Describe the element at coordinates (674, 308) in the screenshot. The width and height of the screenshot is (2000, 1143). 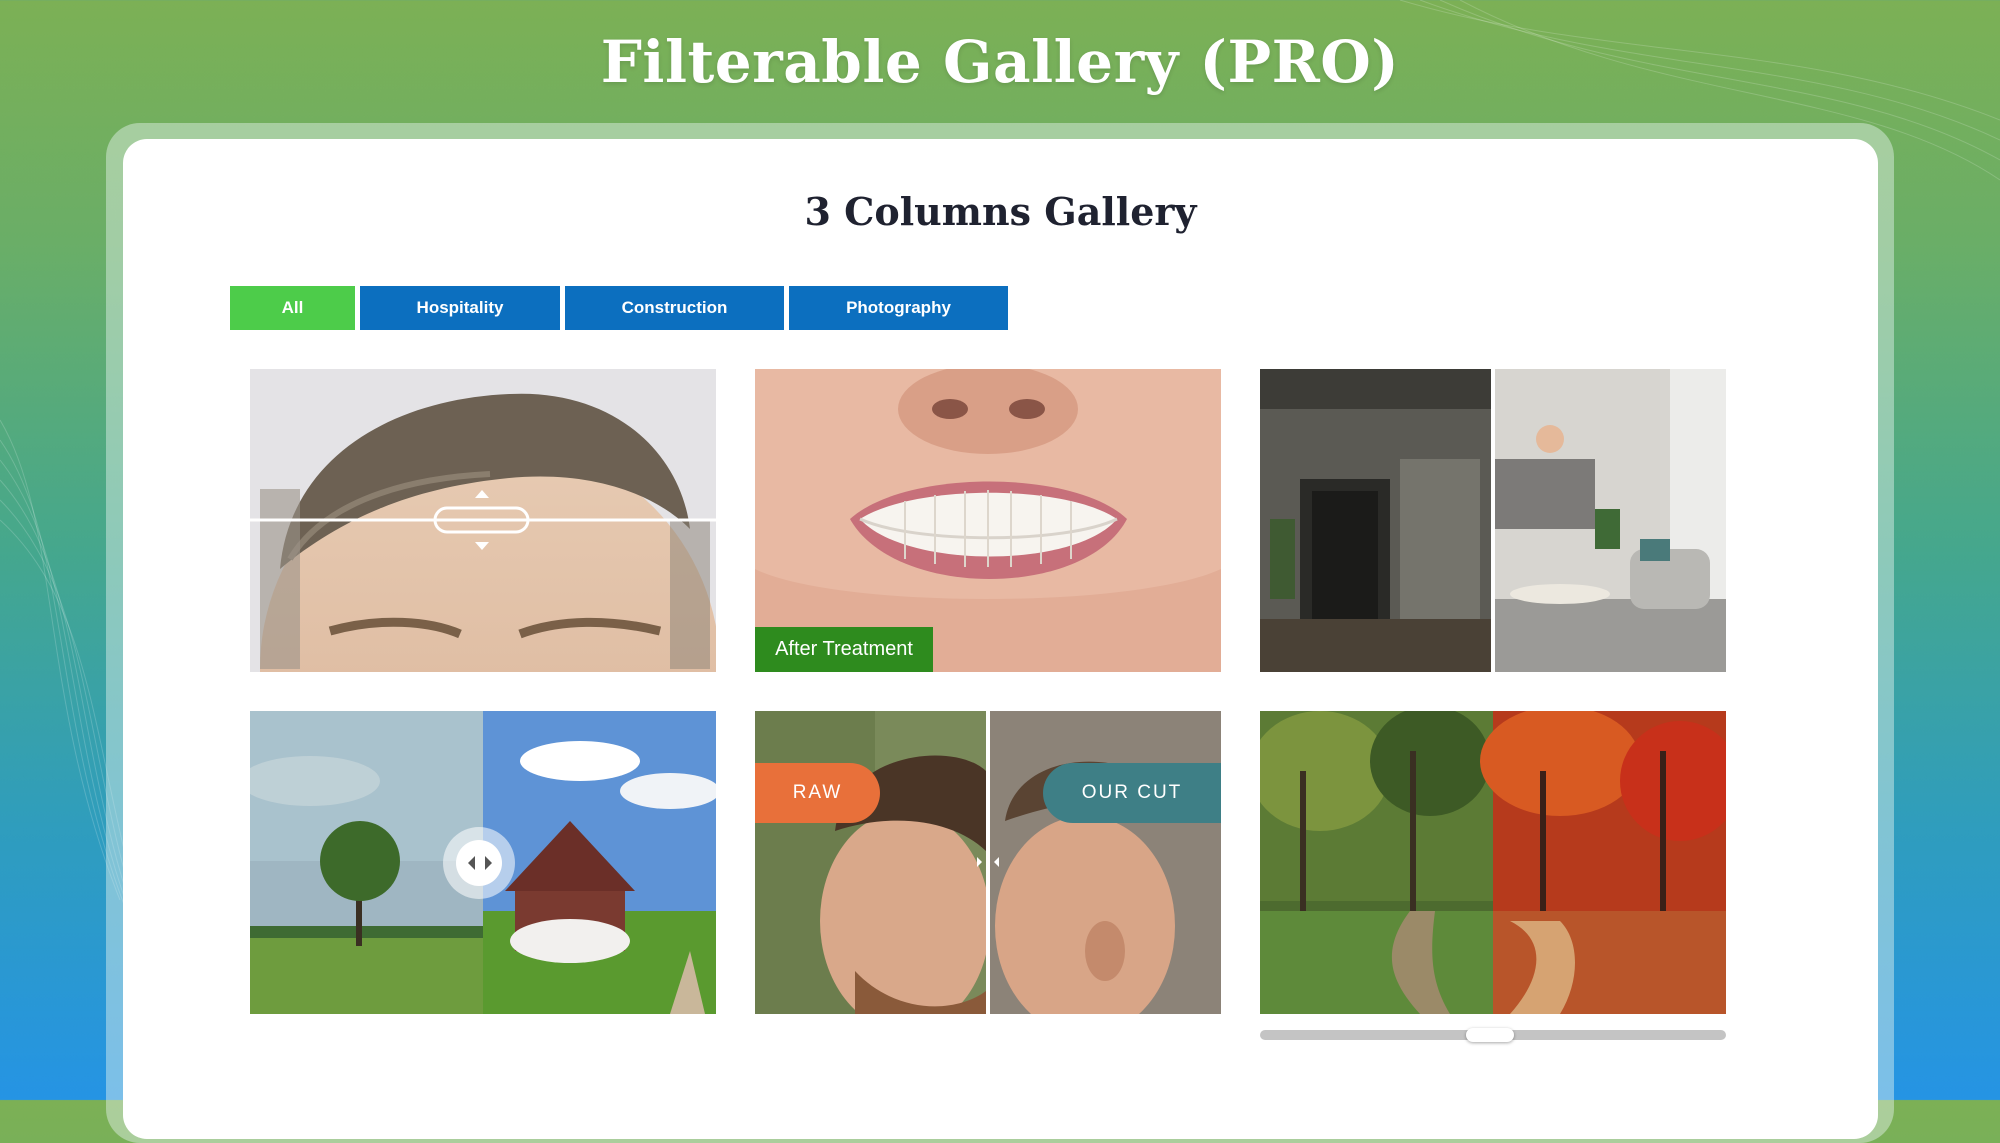
I see `filter-construction-button: Construction` at that location.